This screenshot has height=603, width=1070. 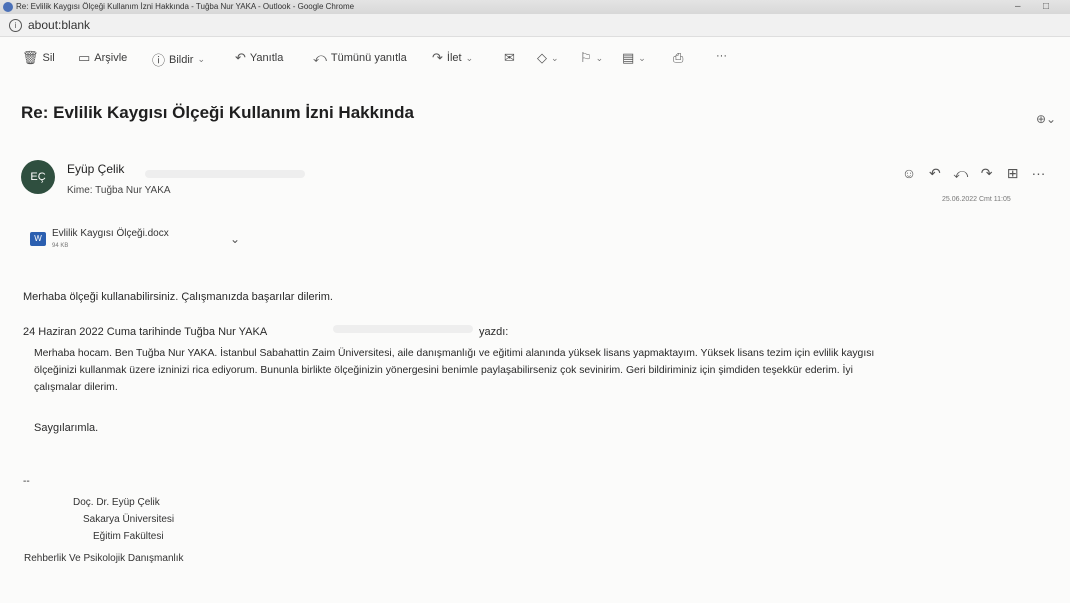 I want to click on forward-label: İlet, so click(x=454, y=58).